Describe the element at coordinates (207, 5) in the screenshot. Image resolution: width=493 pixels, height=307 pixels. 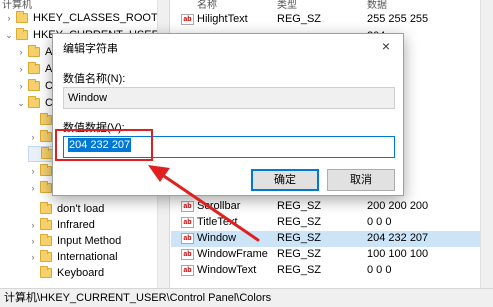
I see `column-name-header: 名称` at that location.